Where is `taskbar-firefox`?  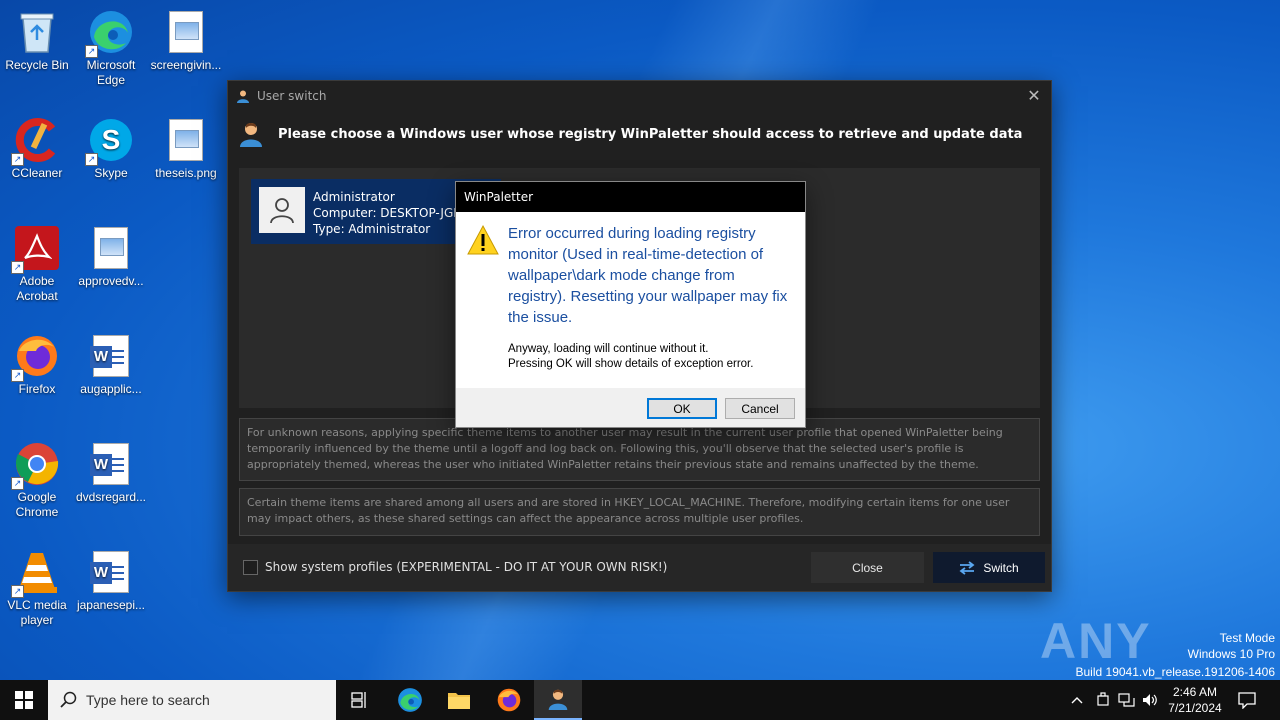 taskbar-firefox is located at coordinates (509, 700).